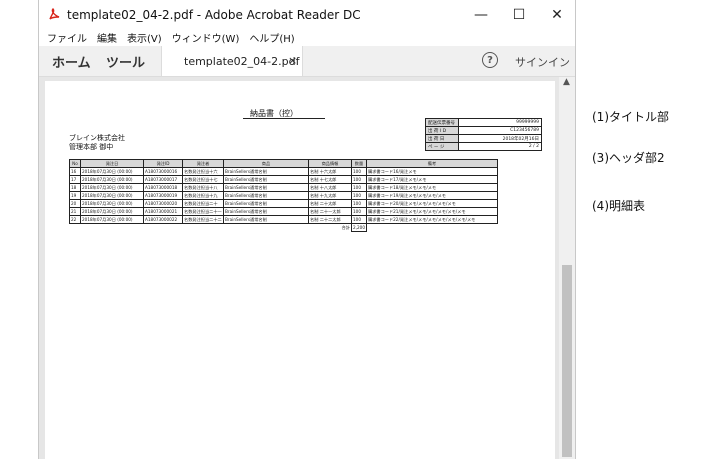 The width and height of the screenshot is (714, 459). Describe the element at coordinates (163, 171) in the screenshot. I see `cell-order-id: A18073000016` at that location.